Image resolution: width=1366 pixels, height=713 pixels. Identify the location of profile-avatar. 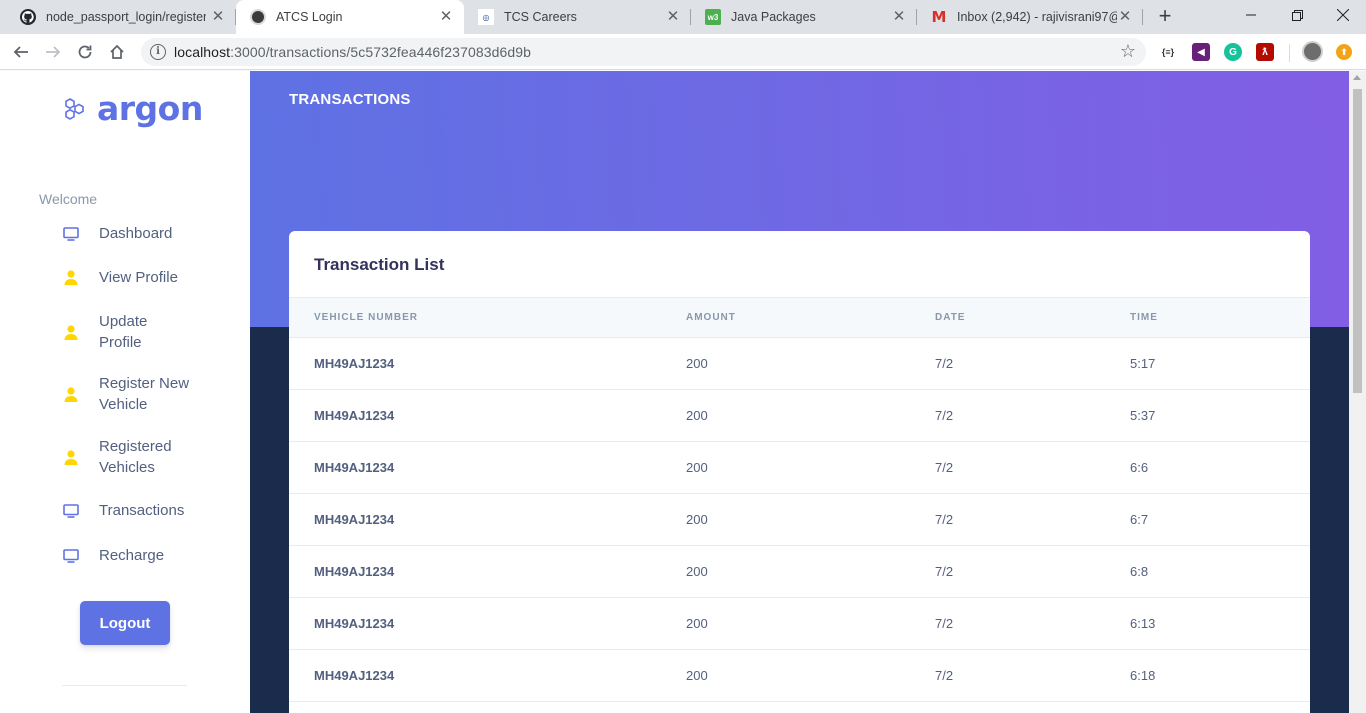
(1312, 51).